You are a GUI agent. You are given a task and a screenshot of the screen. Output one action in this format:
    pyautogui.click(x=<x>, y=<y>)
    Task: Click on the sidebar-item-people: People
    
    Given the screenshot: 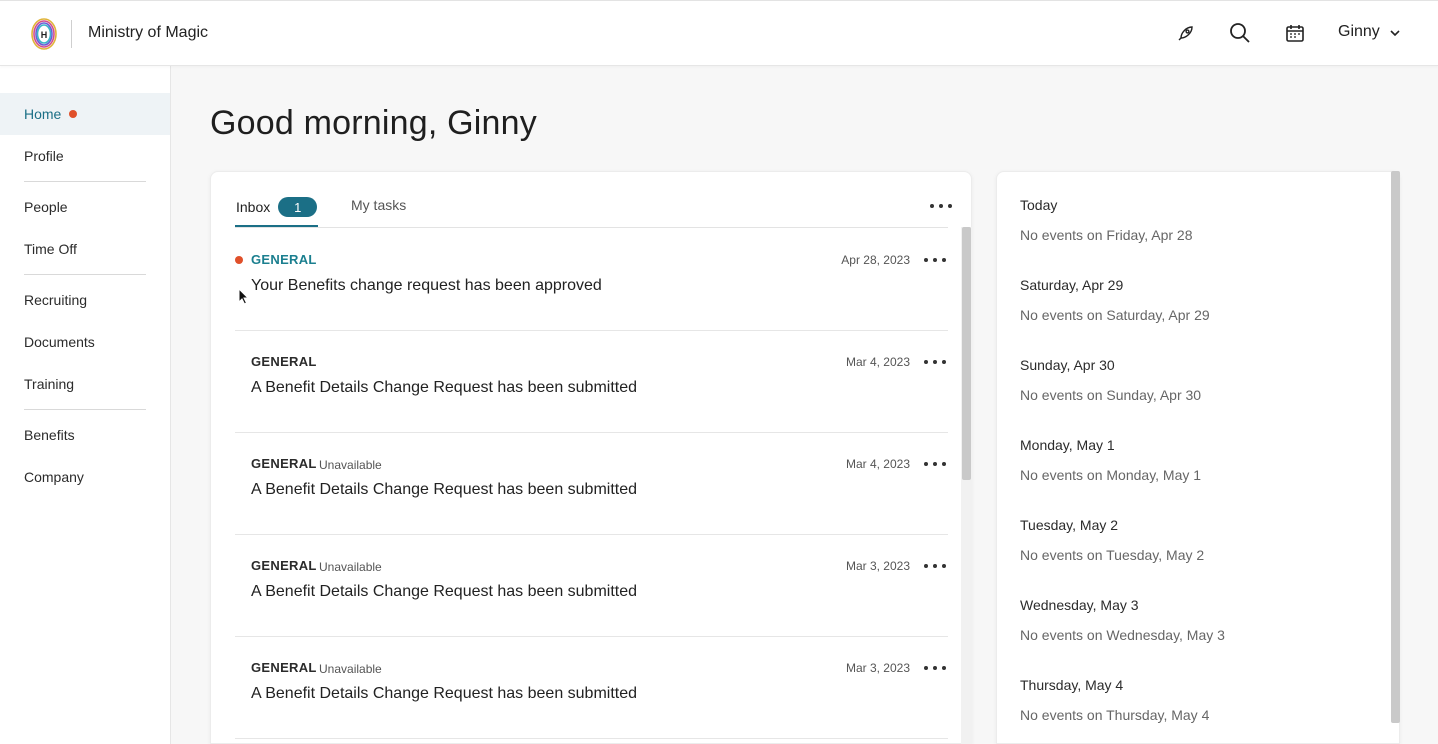 What is the action you would take?
    pyautogui.click(x=85, y=207)
    